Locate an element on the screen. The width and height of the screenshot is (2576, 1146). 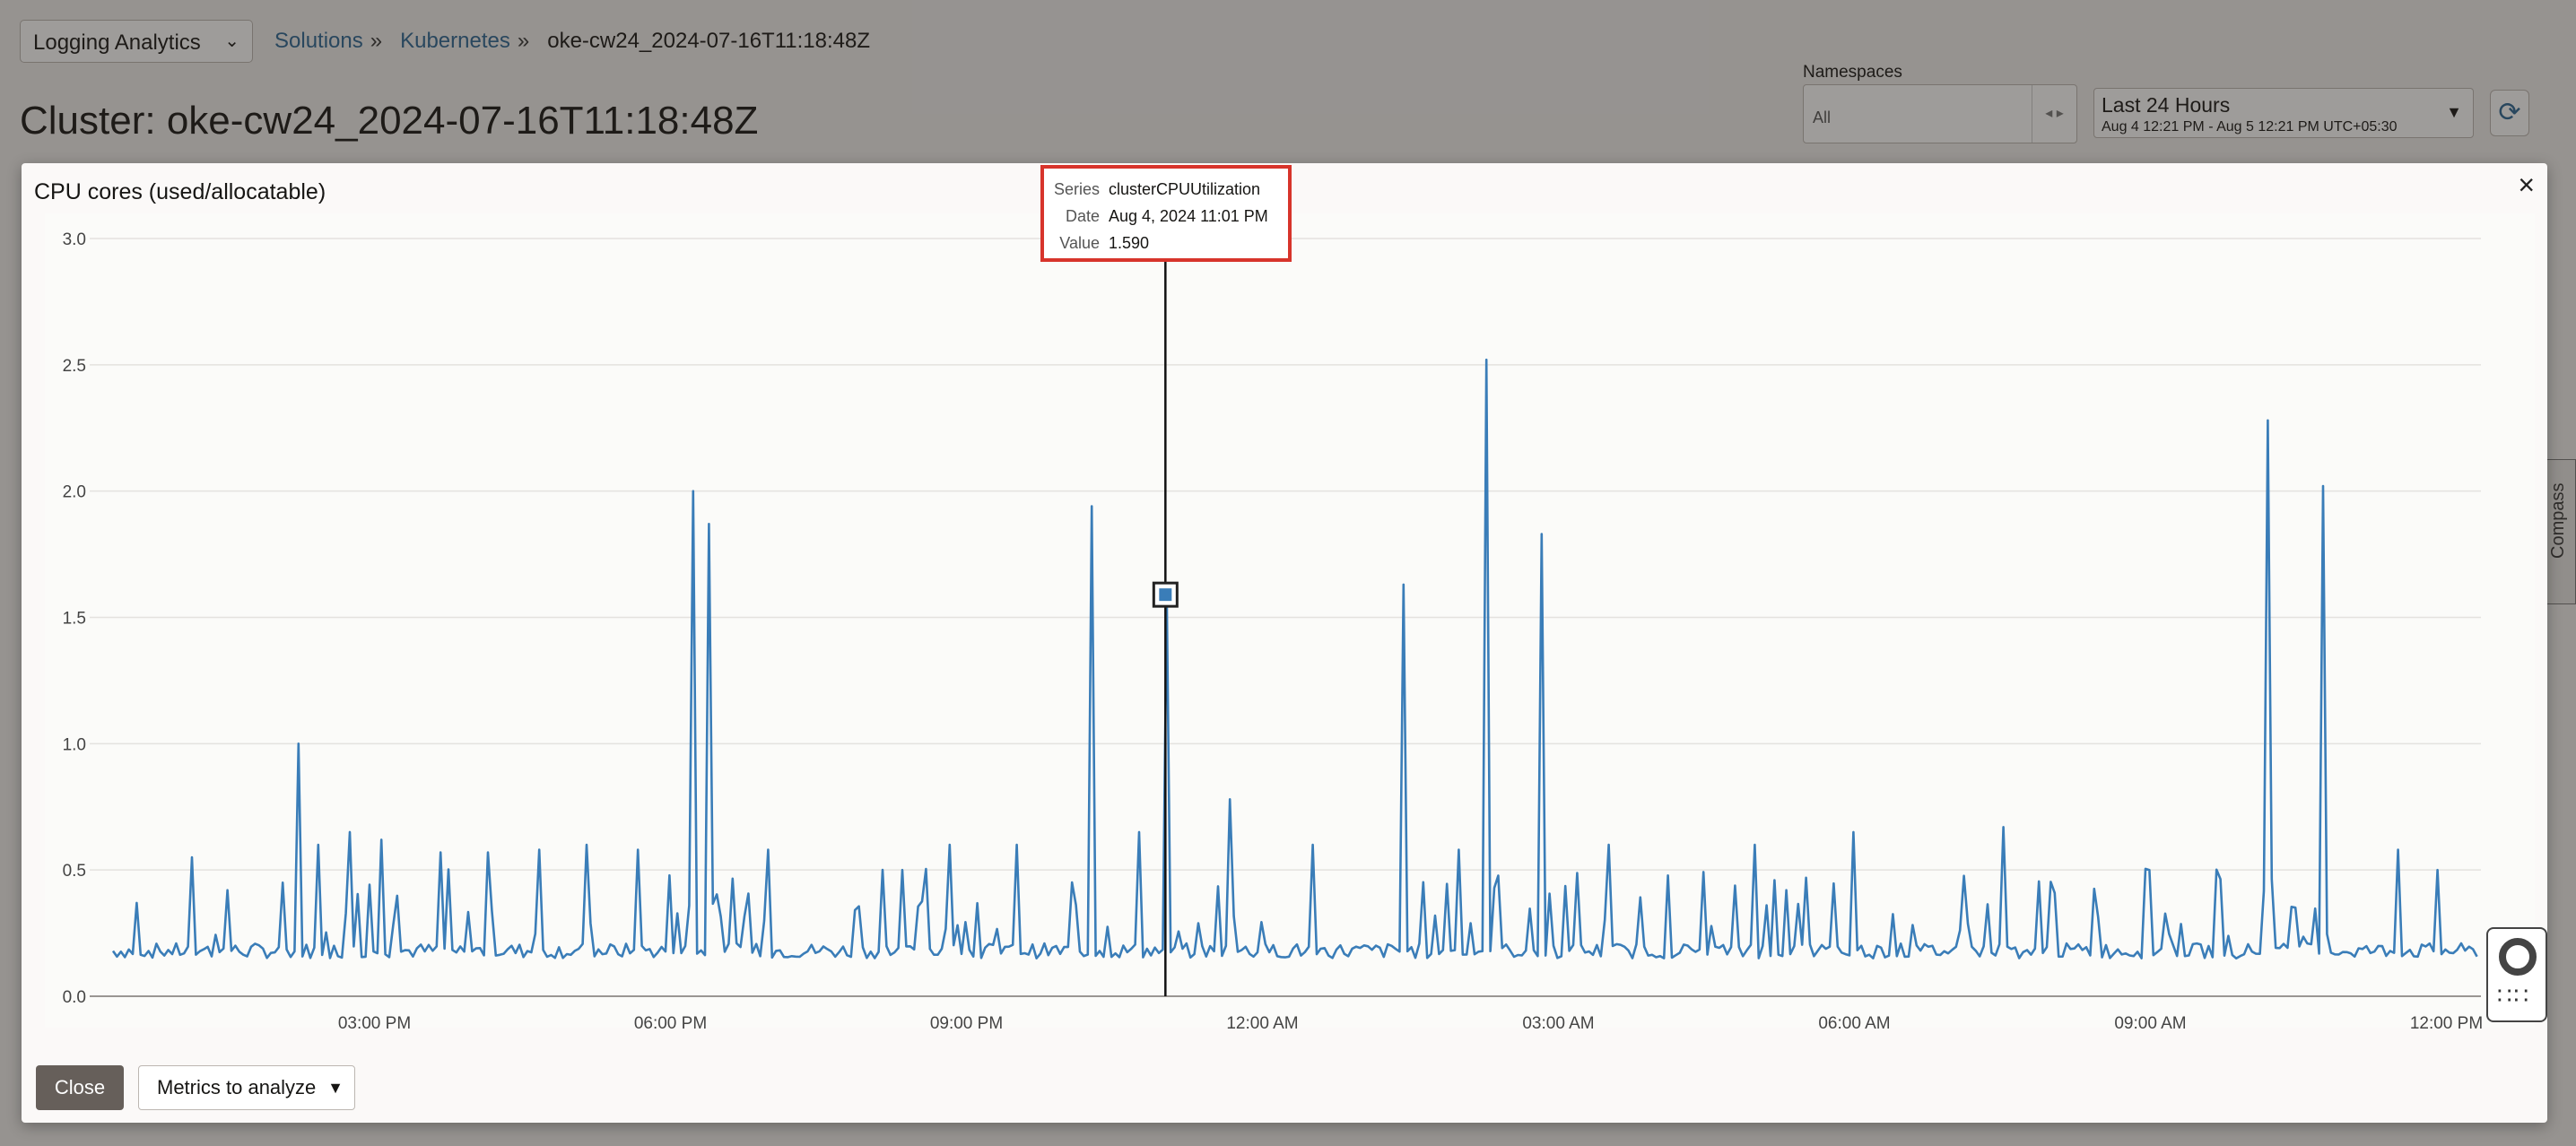
x-tick-label: 09:00 AM is located at coordinates (2150, 1023).